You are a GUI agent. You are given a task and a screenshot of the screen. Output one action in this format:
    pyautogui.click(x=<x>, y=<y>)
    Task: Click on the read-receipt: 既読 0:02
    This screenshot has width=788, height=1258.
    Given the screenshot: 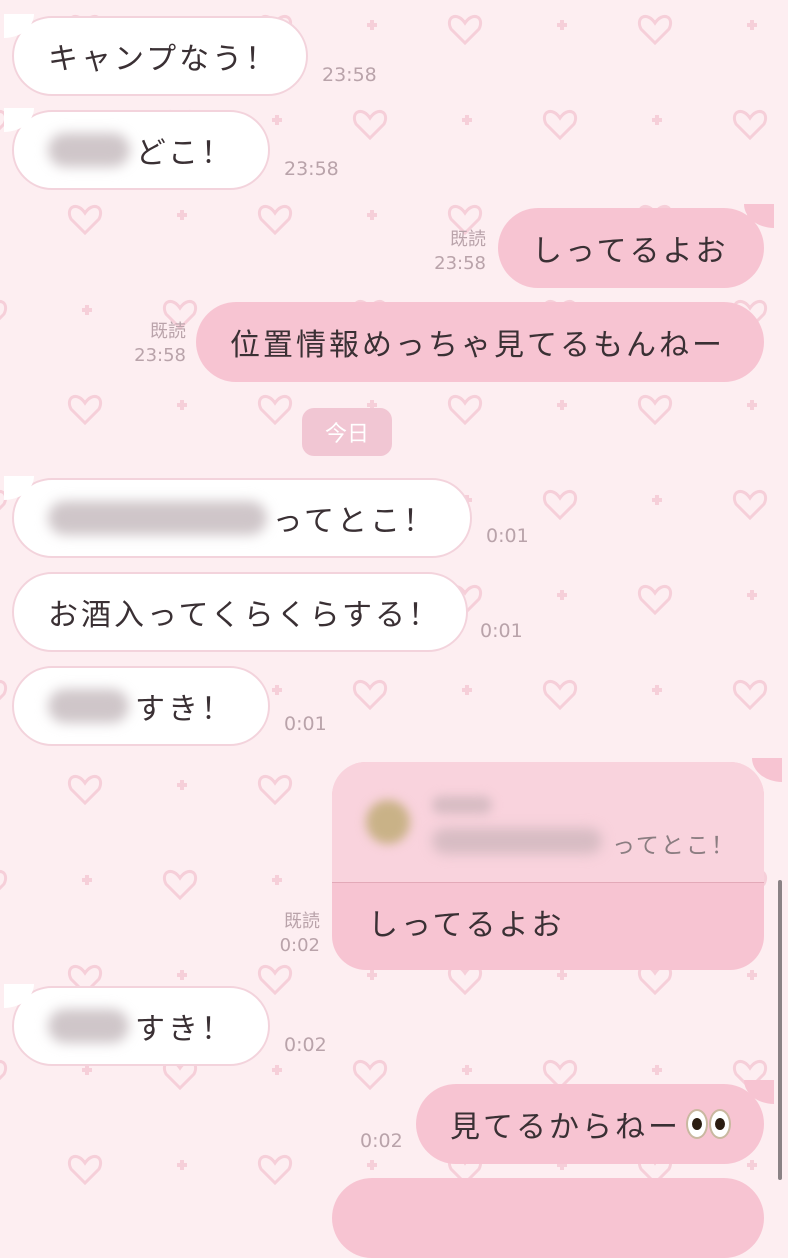 What is the action you would take?
    pyautogui.click(x=287, y=934)
    